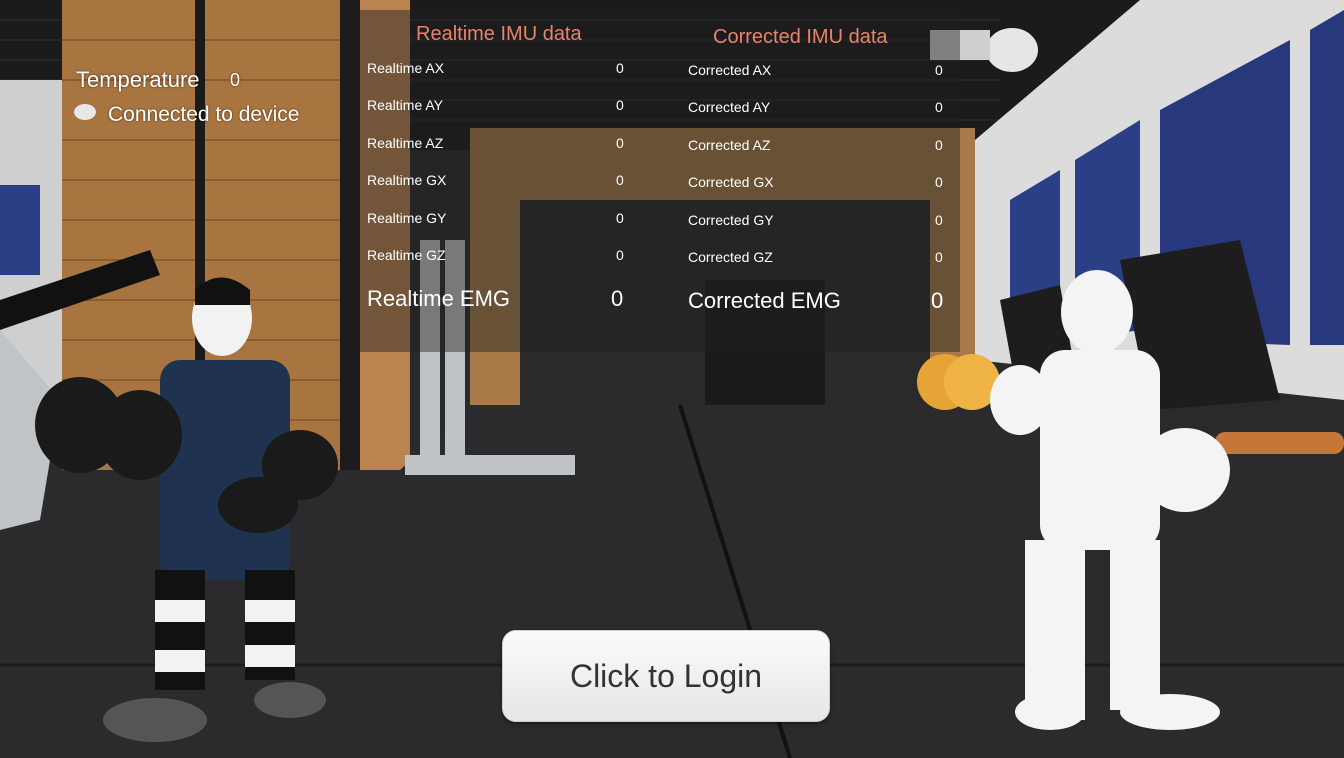 The height and width of the screenshot is (758, 1344). What do you see at coordinates (939, 107) in the screenshot?
I see `corrected-ay-value: 0` at bounding box center [939, 107].